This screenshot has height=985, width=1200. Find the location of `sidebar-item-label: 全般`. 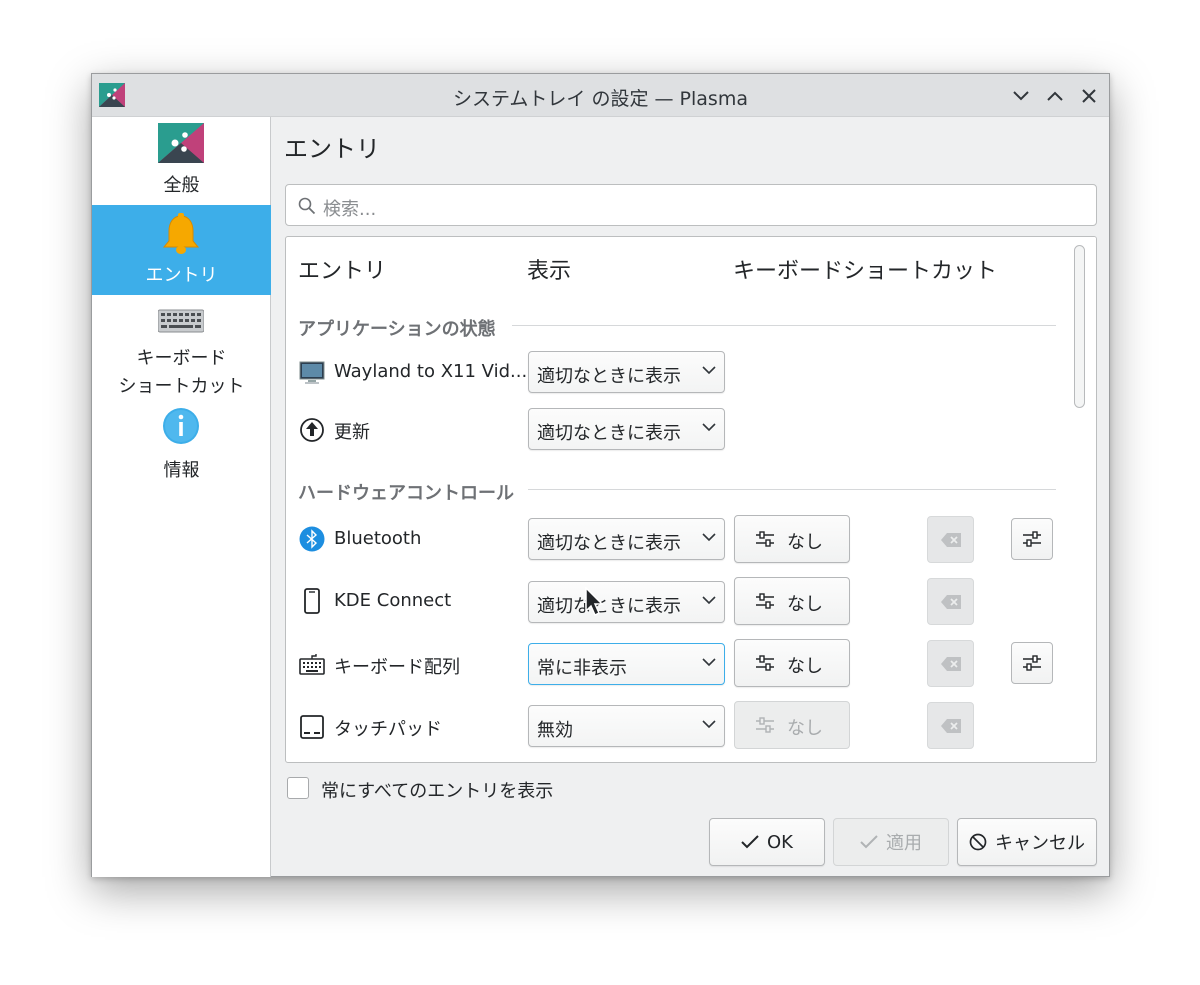

sidebar-item-label: 全般 is located at coordinates (181, 185).